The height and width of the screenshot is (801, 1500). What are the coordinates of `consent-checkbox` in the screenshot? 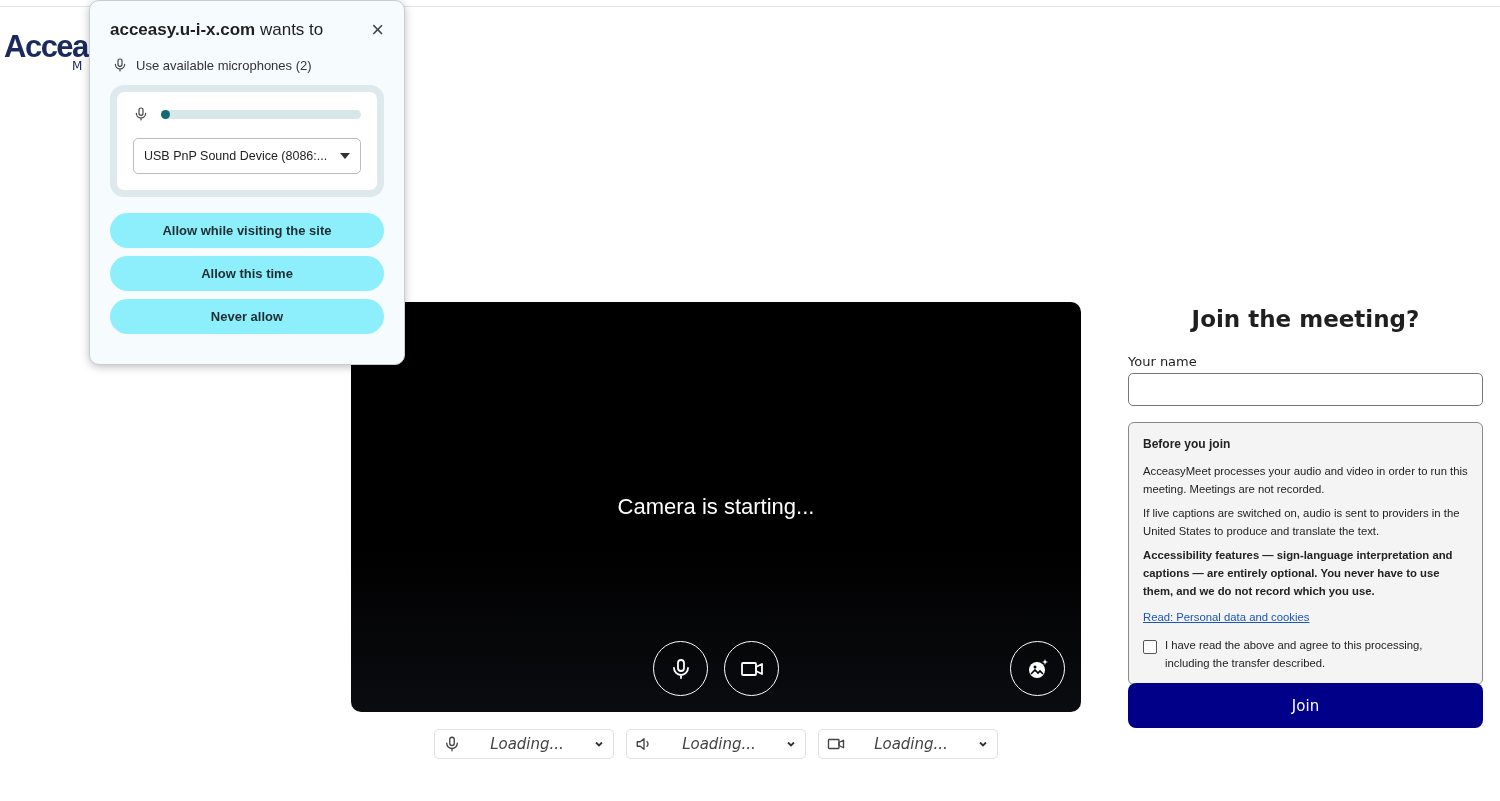 It's located at (1150, 647).